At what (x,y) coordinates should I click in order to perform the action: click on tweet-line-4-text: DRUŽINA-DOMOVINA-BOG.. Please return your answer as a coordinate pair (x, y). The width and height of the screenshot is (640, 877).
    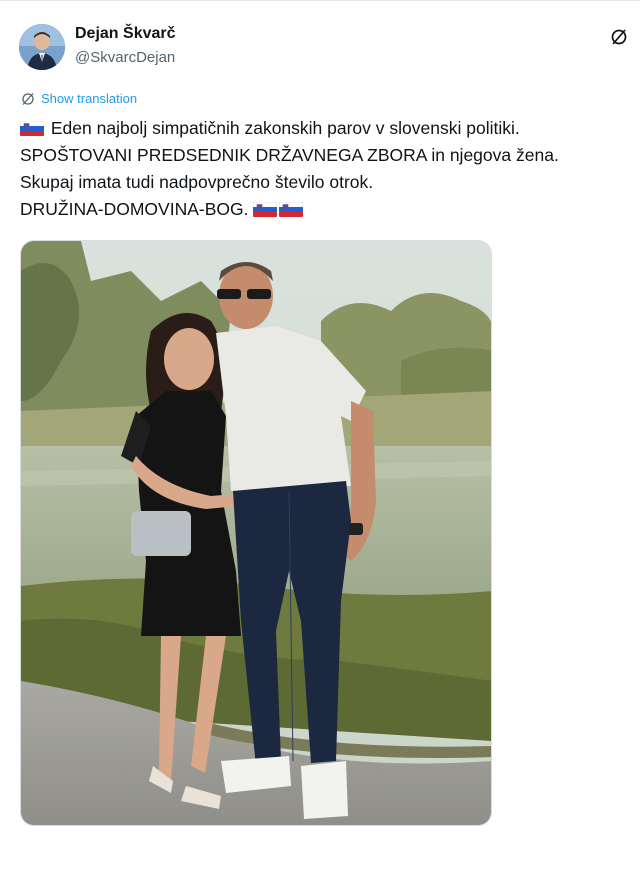
    Looking at the image, I should click on (134, 209).